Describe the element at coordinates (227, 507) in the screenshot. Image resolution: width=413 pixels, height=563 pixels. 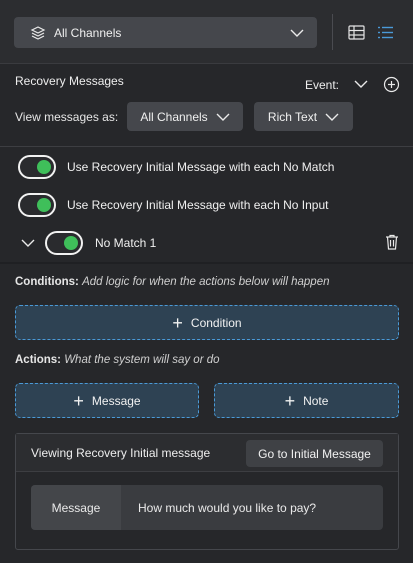
I see `message-row-value: How much would you like to pay?` at that location.